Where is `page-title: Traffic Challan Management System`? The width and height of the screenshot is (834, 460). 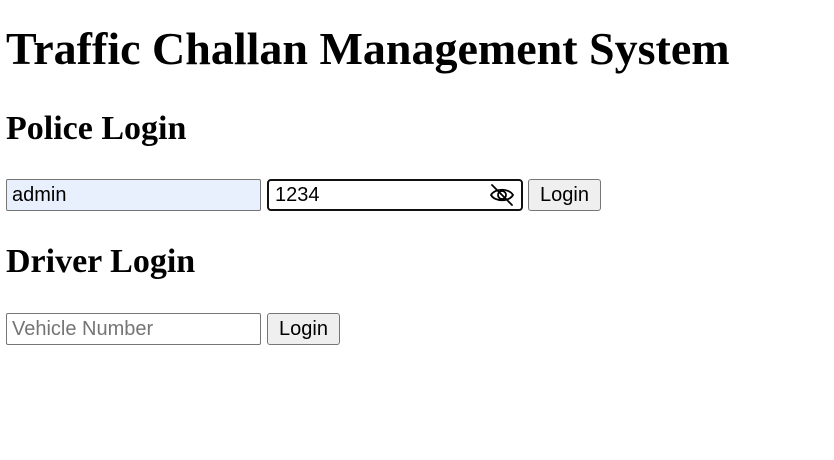 page-title: Traffic Challan Management System is located at coordinates (368, 48).